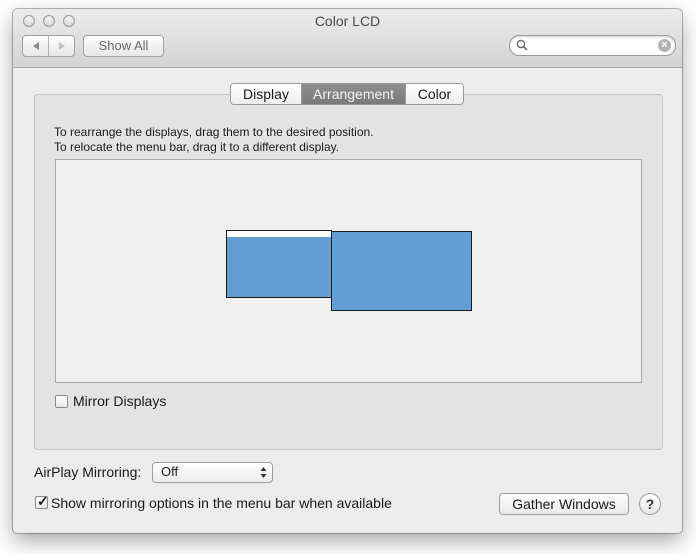 The height and width of the screenshot is (554, 696). I want to click on back-icon, so click(35, 46).